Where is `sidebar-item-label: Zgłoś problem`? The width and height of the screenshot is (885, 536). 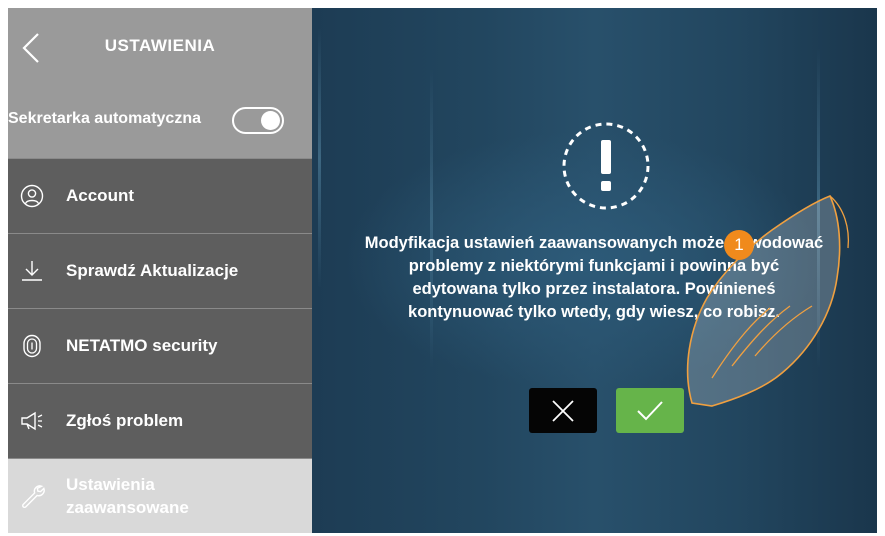 sidebar-item-label: Zgłoś problem is located at coordinates (125, 420).